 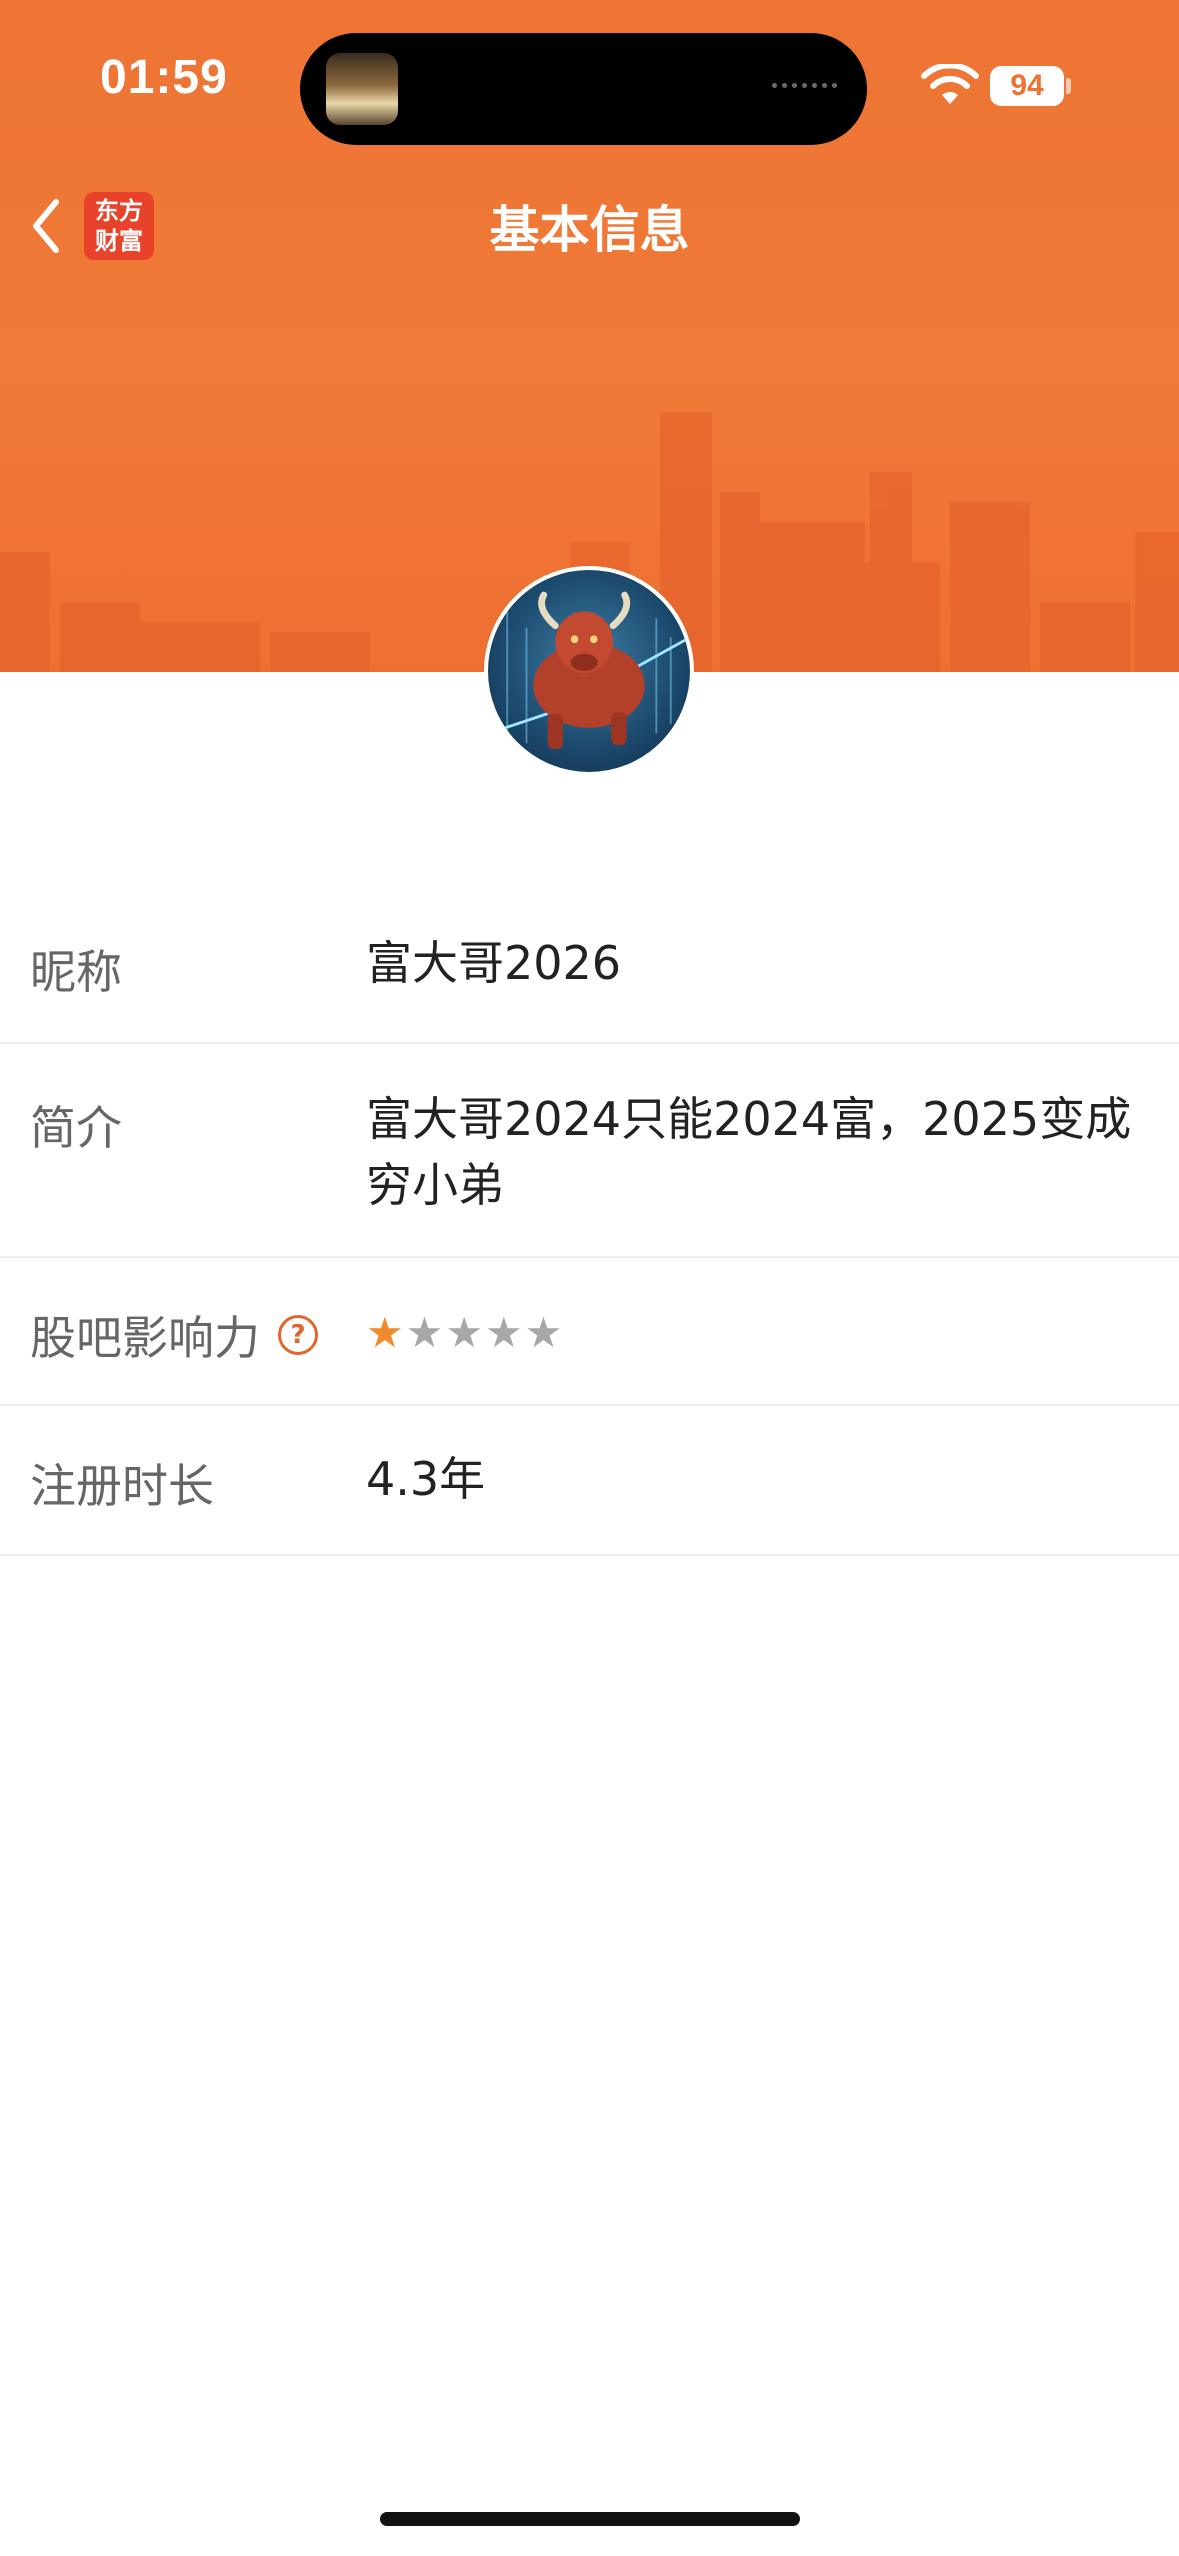 I want to click on battery-indicator: 94, so click(x=1027, y=86).